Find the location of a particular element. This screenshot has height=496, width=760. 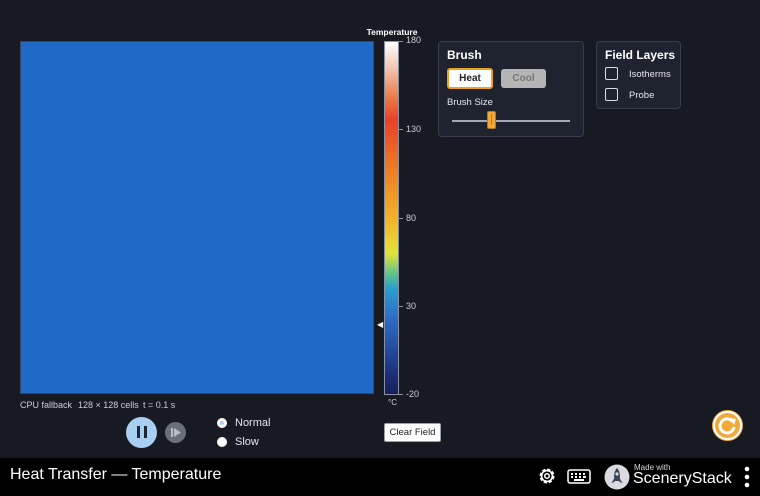

isotherms-checkbox is located at coordinates (611, 73).